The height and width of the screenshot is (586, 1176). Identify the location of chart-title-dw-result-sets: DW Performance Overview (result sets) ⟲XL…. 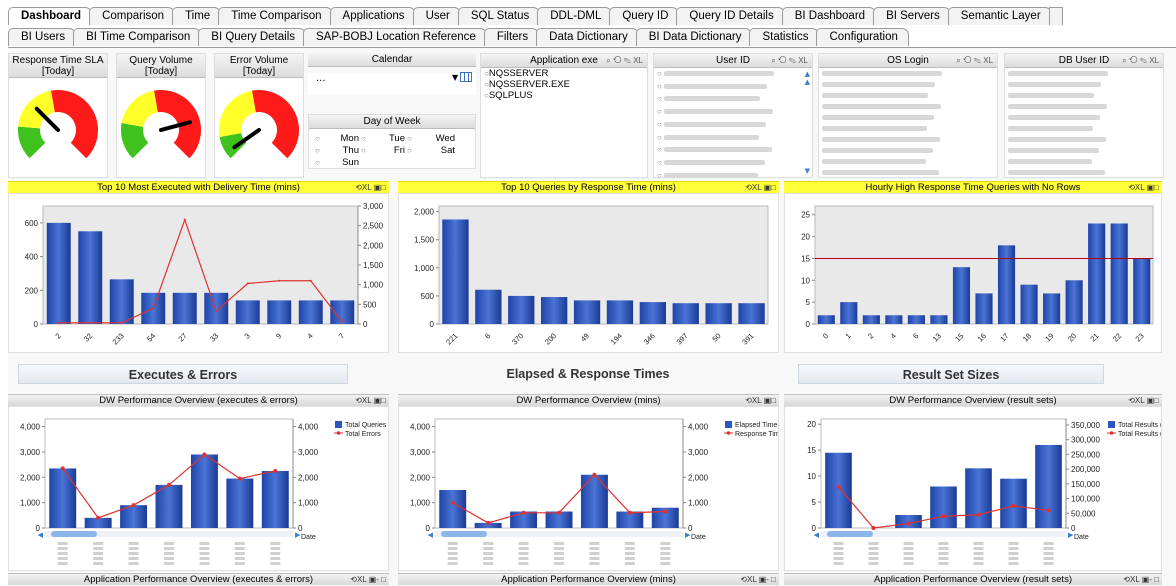
(973, 400).